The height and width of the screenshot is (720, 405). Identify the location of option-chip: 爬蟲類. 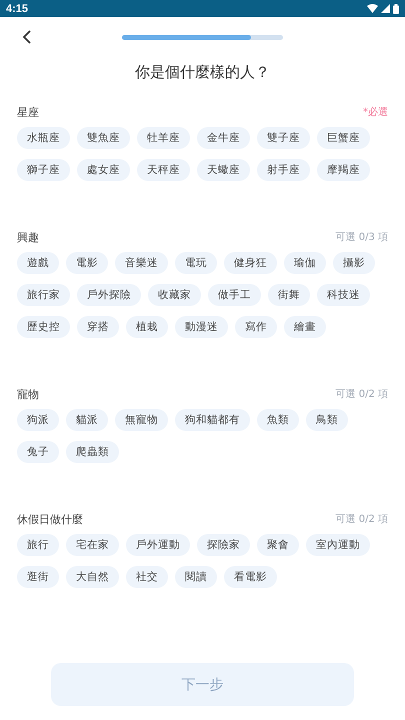
(92, 452).